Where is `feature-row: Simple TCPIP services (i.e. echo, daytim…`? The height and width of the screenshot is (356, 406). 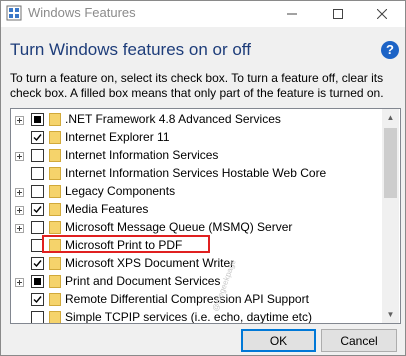 feature-row: Simple TCPIP services (i.e. echo, daytim… is located at coordinates (196, 316).